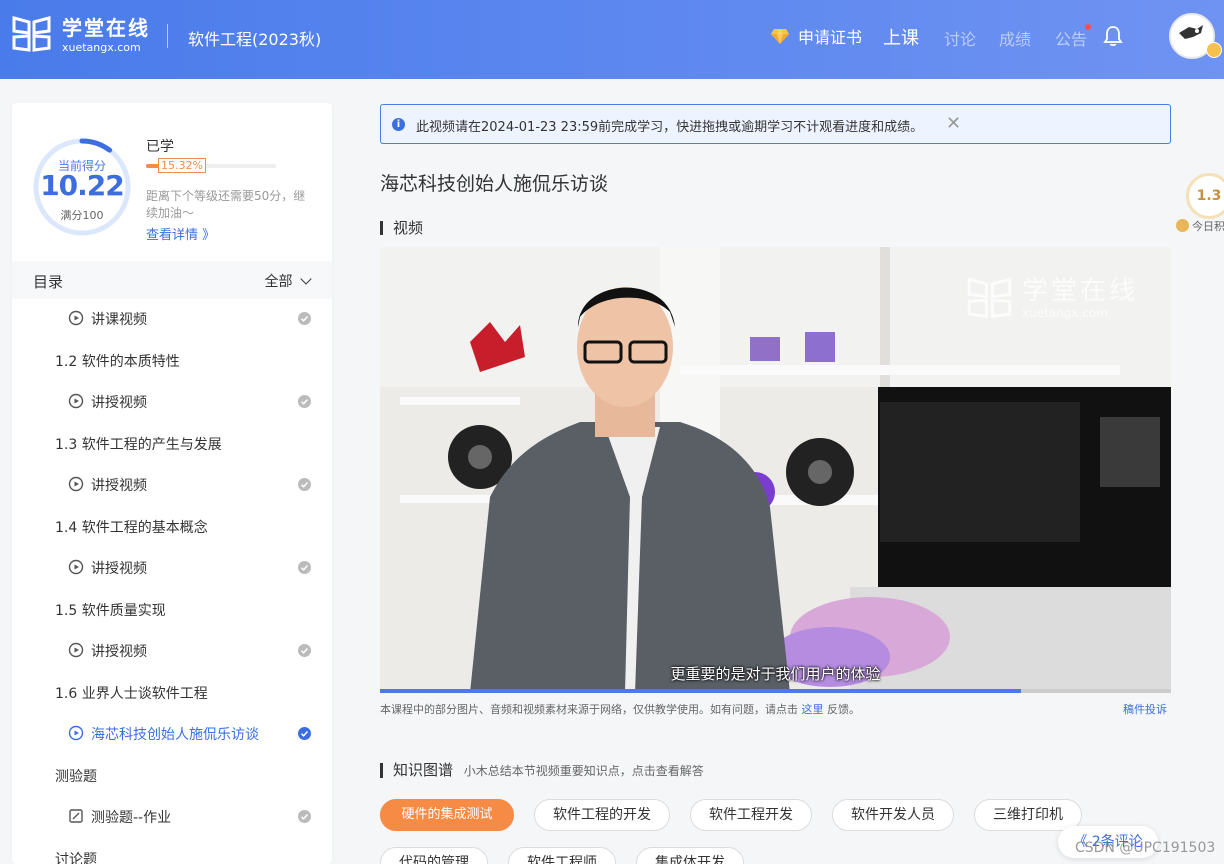 The width and height of the screenshot is (1224, 864). What do you see at coordinates (106, 27) in the screenshot?
I see `logo-chinese: 学堂在线` at bounding box center [106, 27].